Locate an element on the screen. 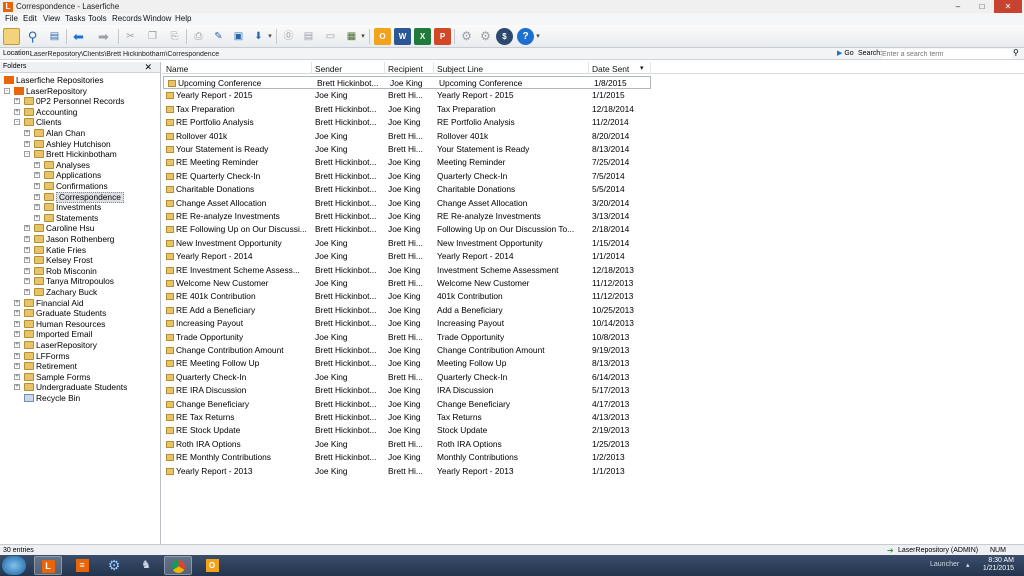 The image size is (1024, 576). taskbar-laserfiche-icon: L is located at coordinates (48, 565).